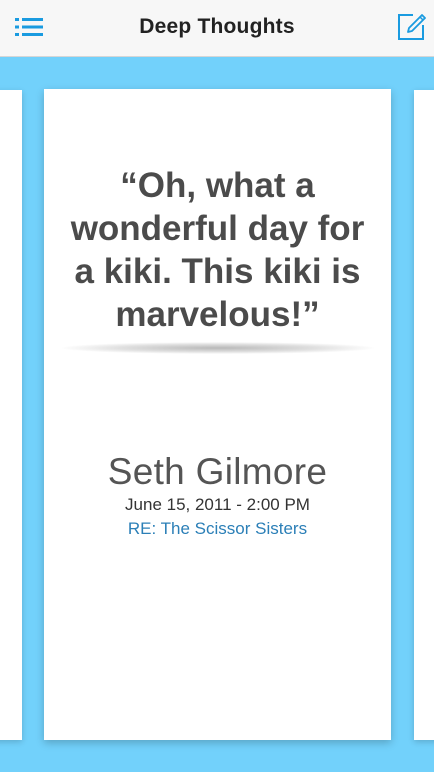  What do you see at coordinates (217, 471) in the screenshot?
I see `author-name: Seth Gilmore` at bounding box center [217, 471].